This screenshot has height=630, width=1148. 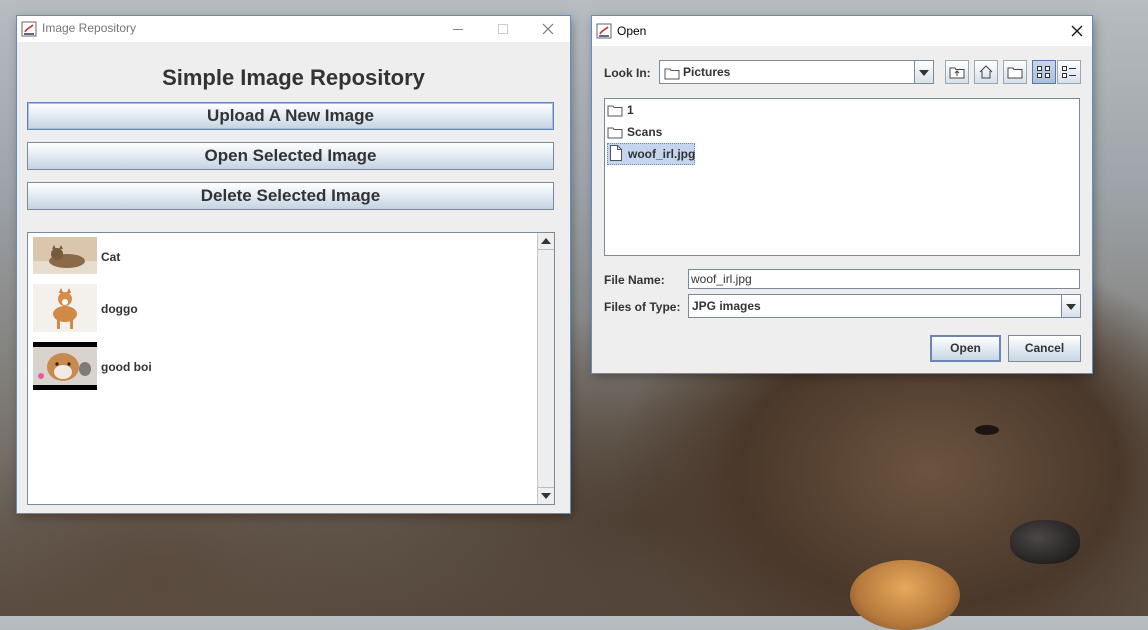 I want to click on file-item-folder-1: 1, so click(x=627, y=110).